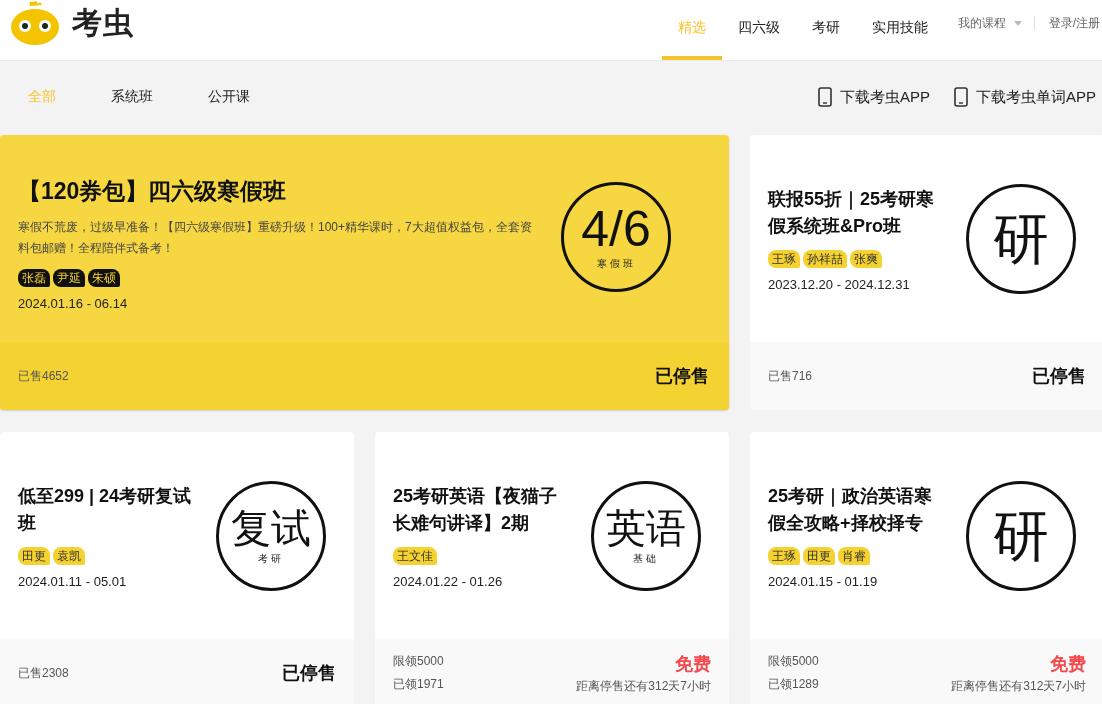 The height and width of the screenshot is (704, 1102). Describe the element at coordinates (852, 212) in the screenshot. I see `course-title: 联报55折｜25考研寒假系统班&Pro班` at that location.